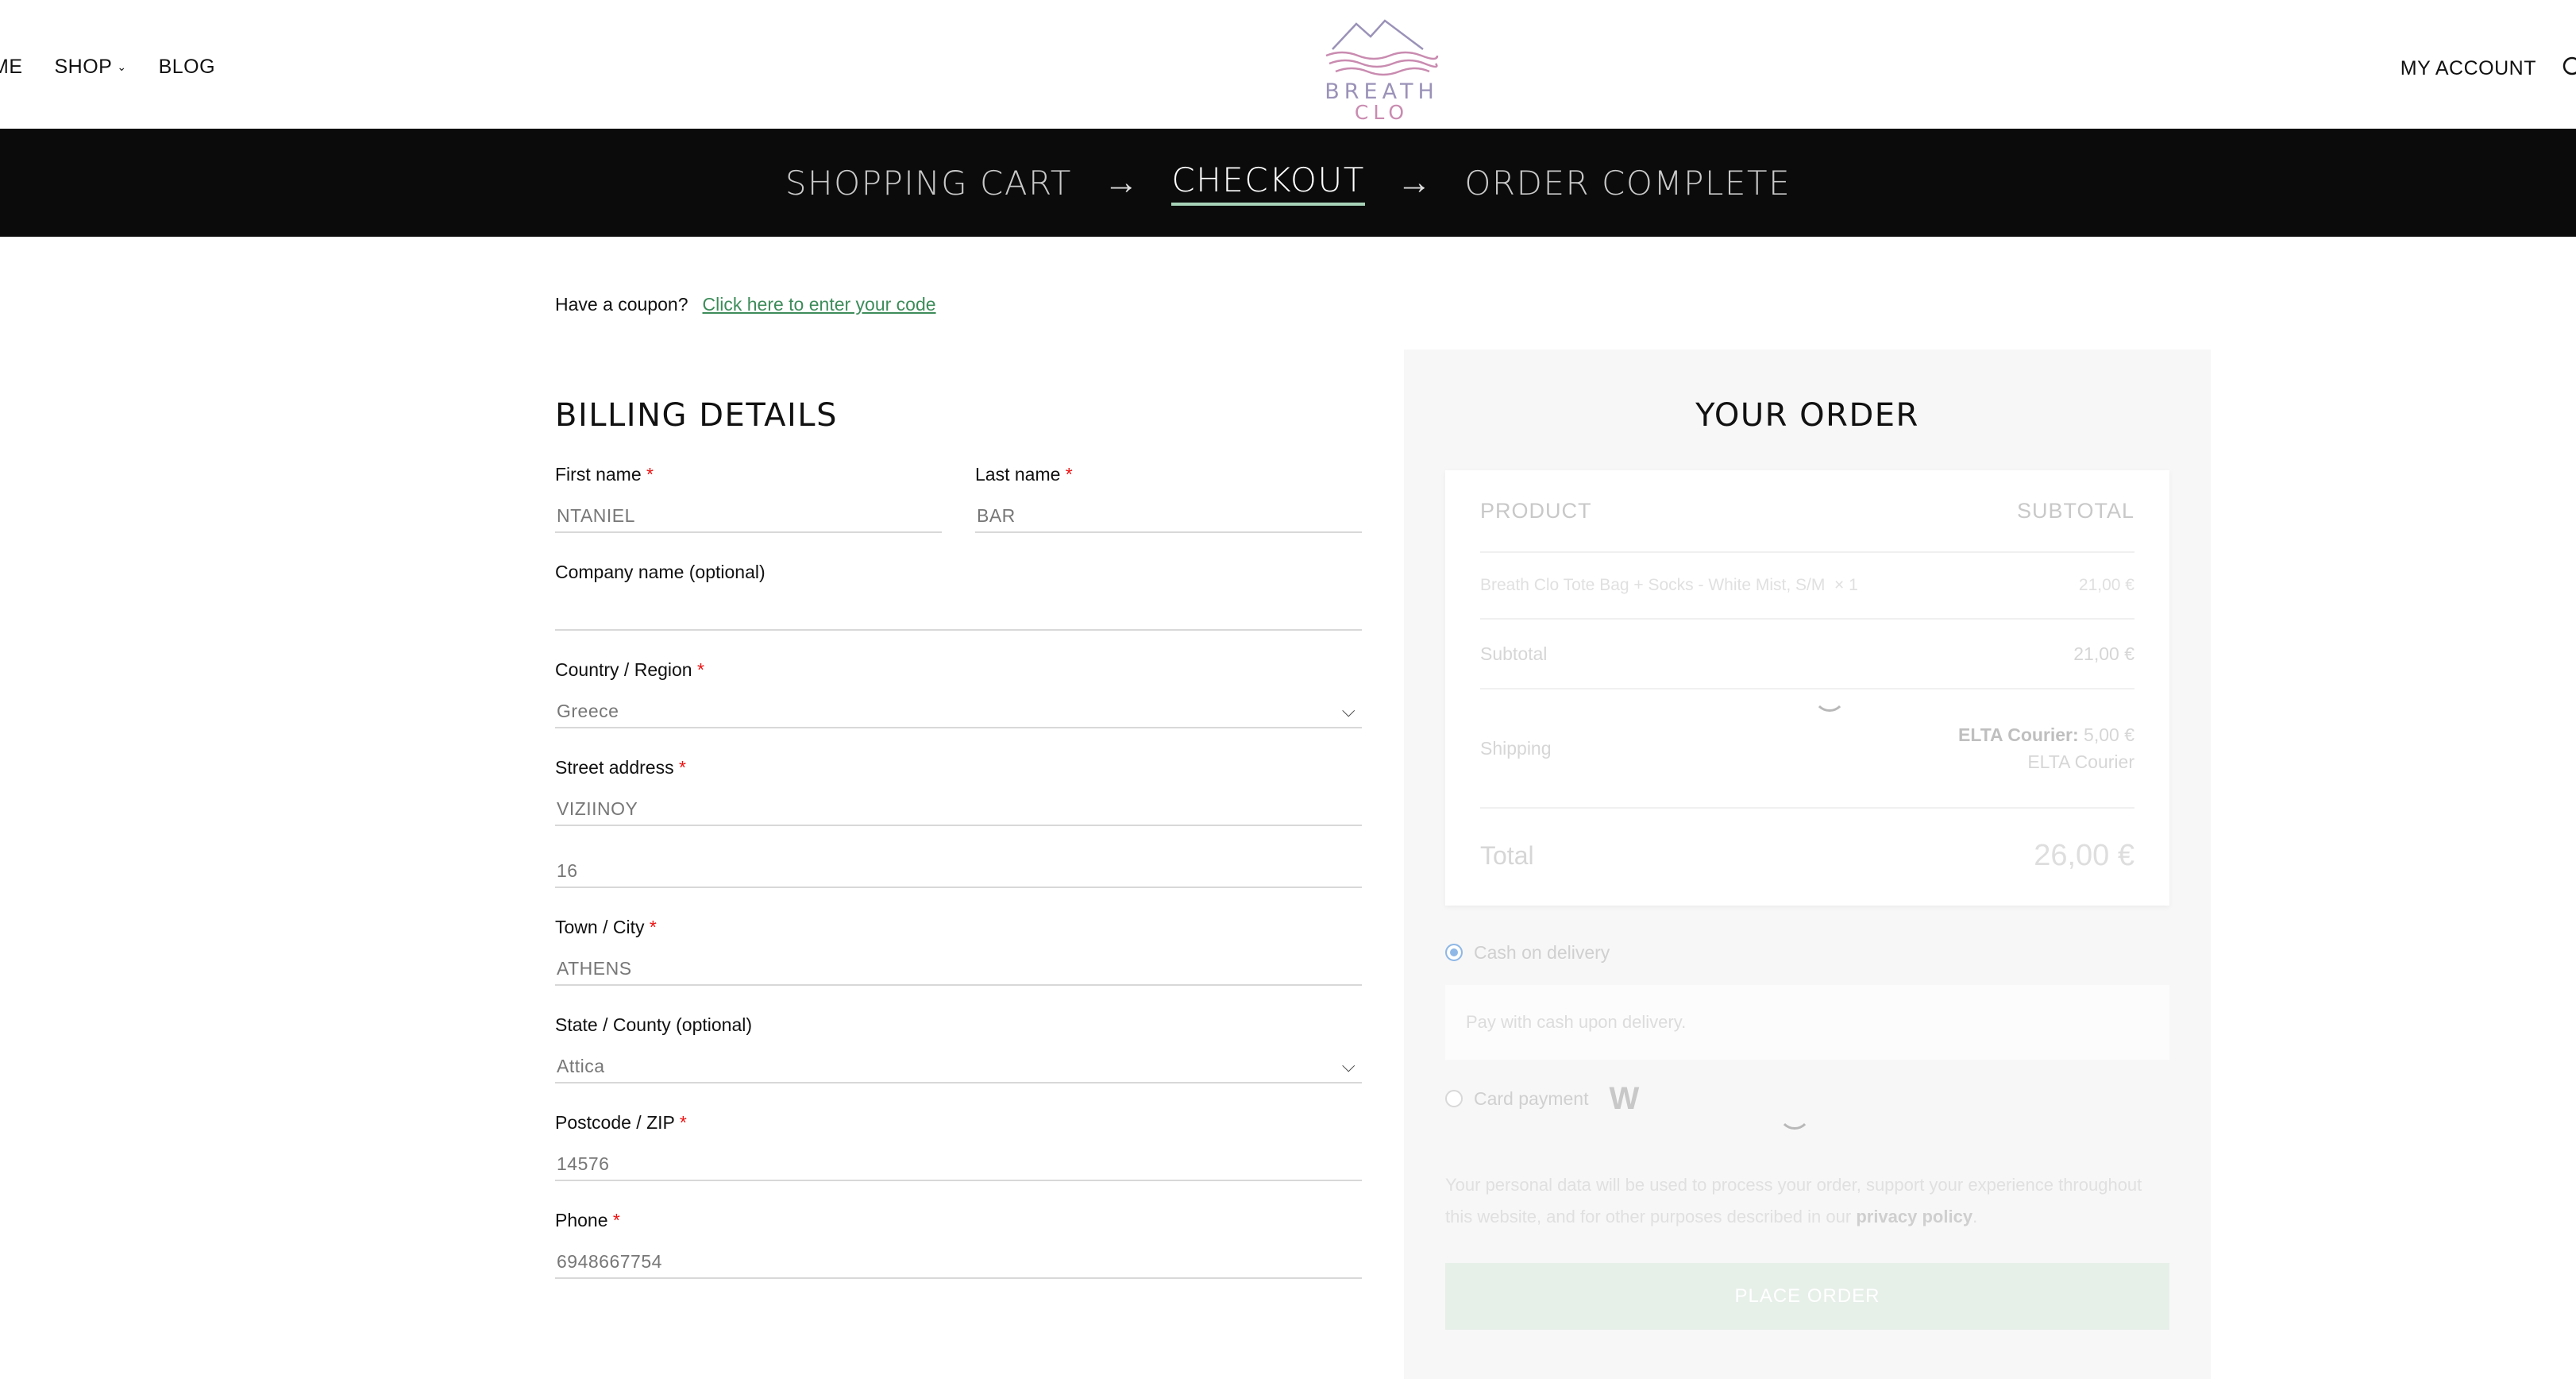 The height and width of the screenshot is (1379, 2576). Describe the element at coordinates (2109, 734) in the screenshot. I see `shipping-price: 5,00 €` at that location.